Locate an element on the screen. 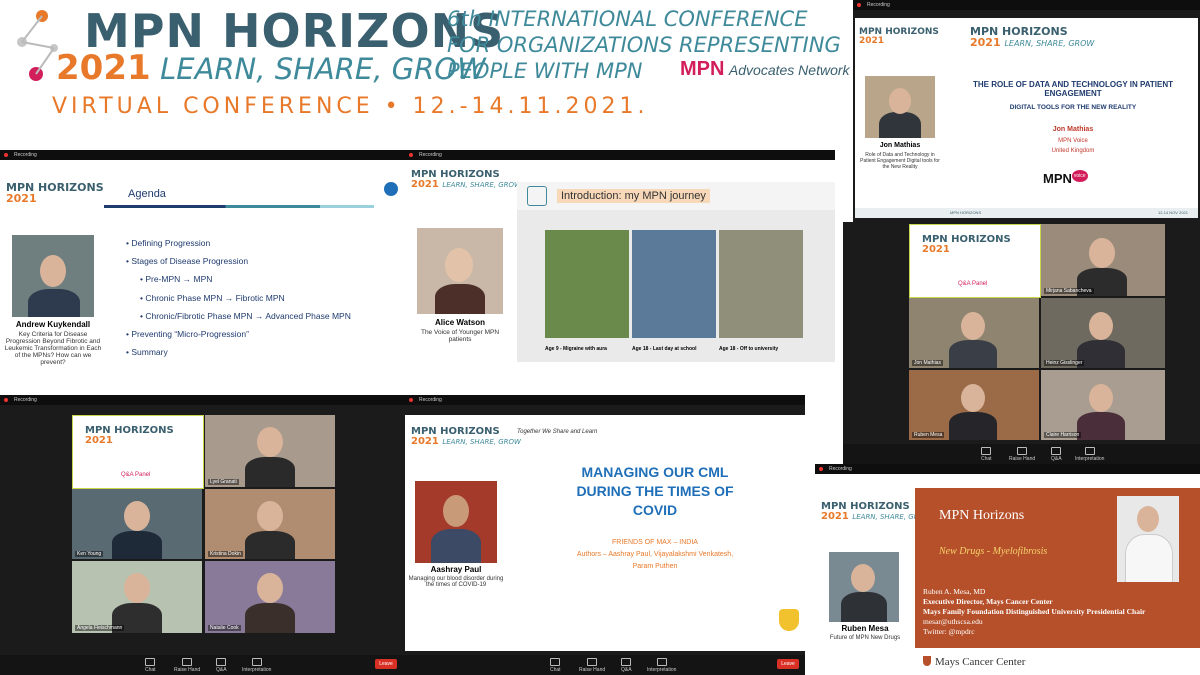  friends-of-max-logo-icon is located at coordinates (789, 620).